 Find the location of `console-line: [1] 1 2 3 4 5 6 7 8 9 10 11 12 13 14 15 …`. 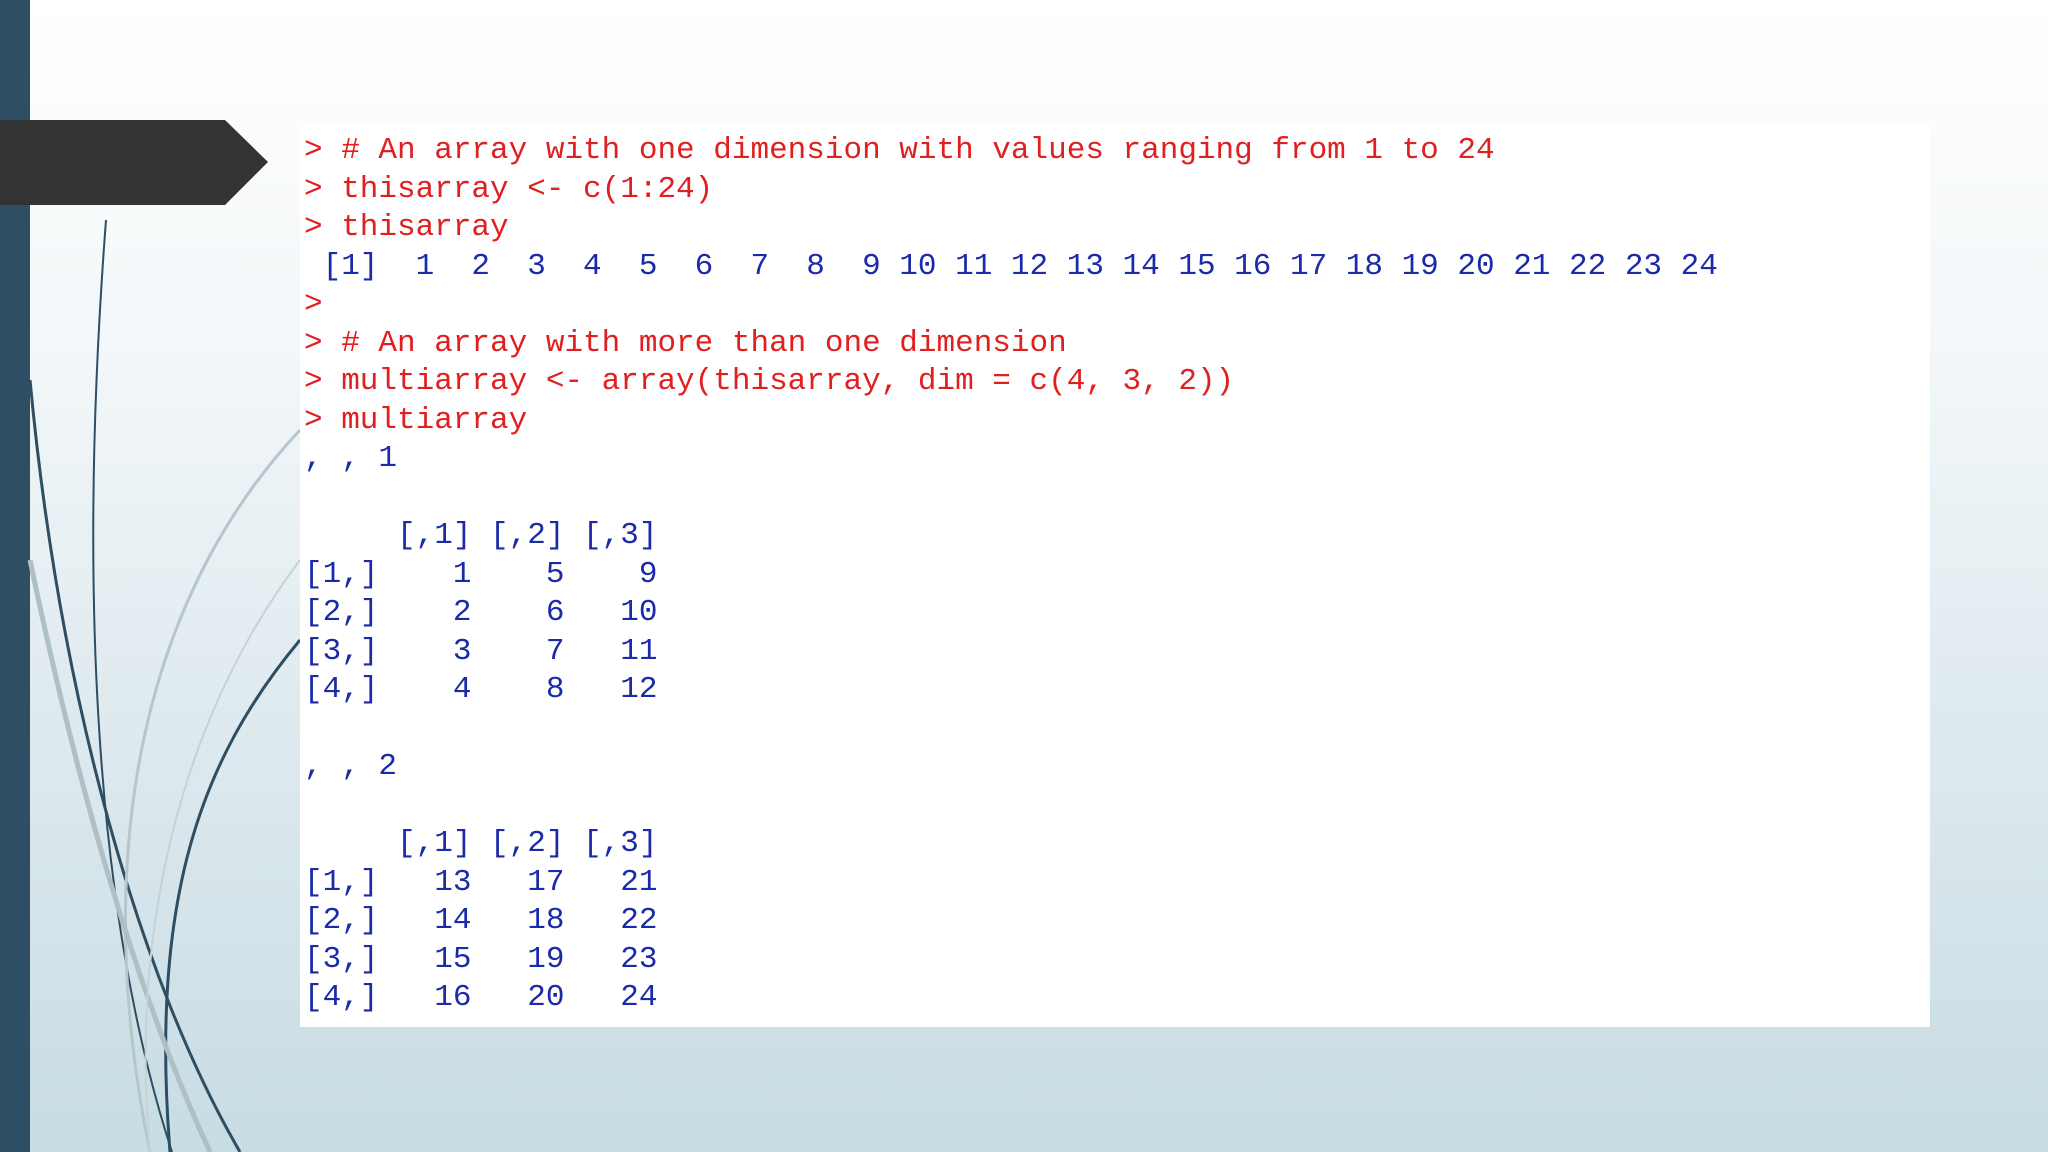

console-line: [1] 1 2 3 4 5 6 7 8 9 10 11 12 13 14 15 … is located at coordinates (1011, 266).